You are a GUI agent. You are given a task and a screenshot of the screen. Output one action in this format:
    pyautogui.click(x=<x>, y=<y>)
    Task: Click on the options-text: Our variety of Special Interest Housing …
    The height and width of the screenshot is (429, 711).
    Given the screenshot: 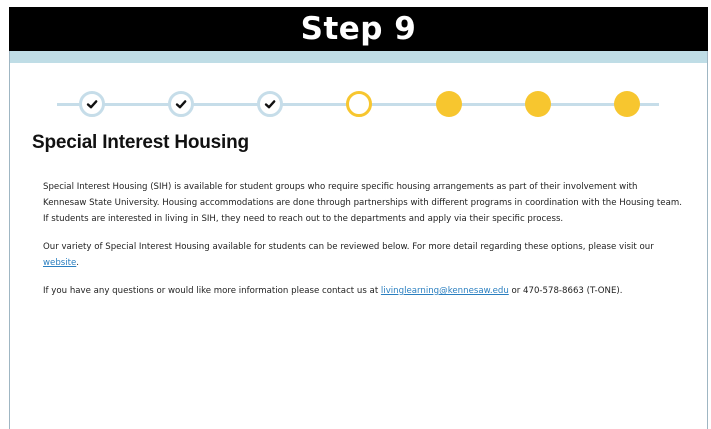 What is the action you would take?
    pyautogui.click(x=348, y=247)
    